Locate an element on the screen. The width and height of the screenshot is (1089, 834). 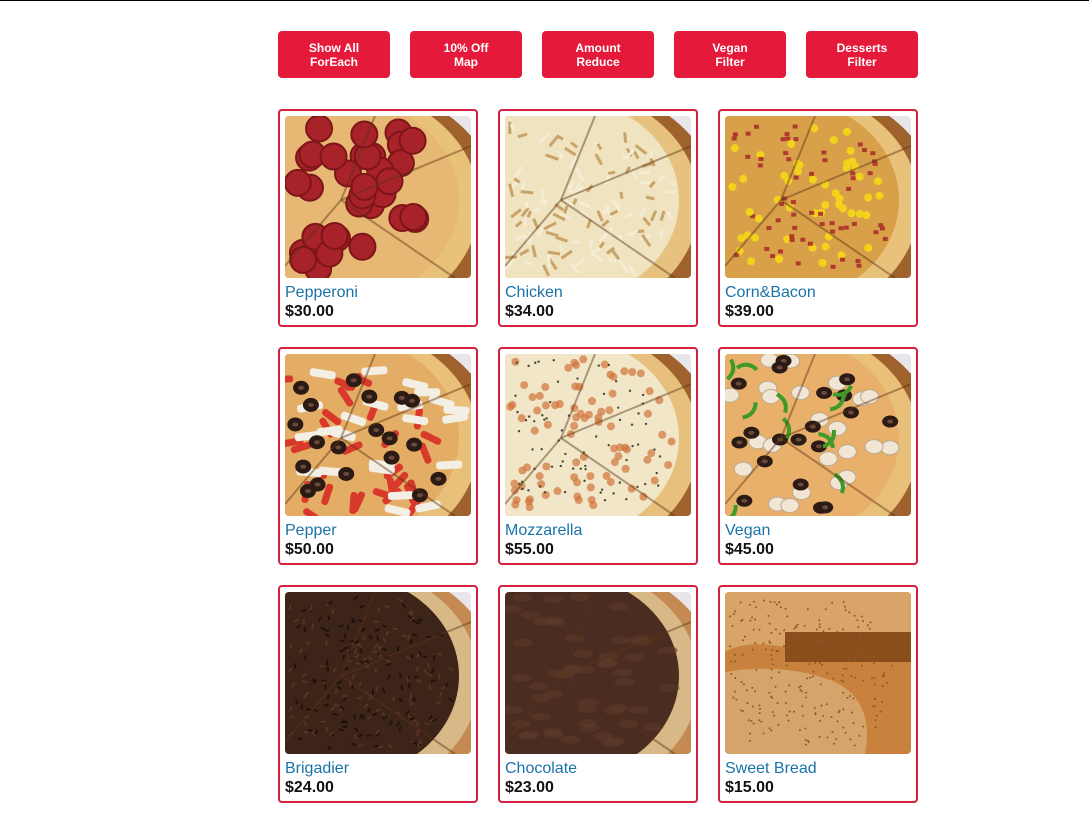
product-card: Mozzarella $55.00 is located at coordinates (598, 456).